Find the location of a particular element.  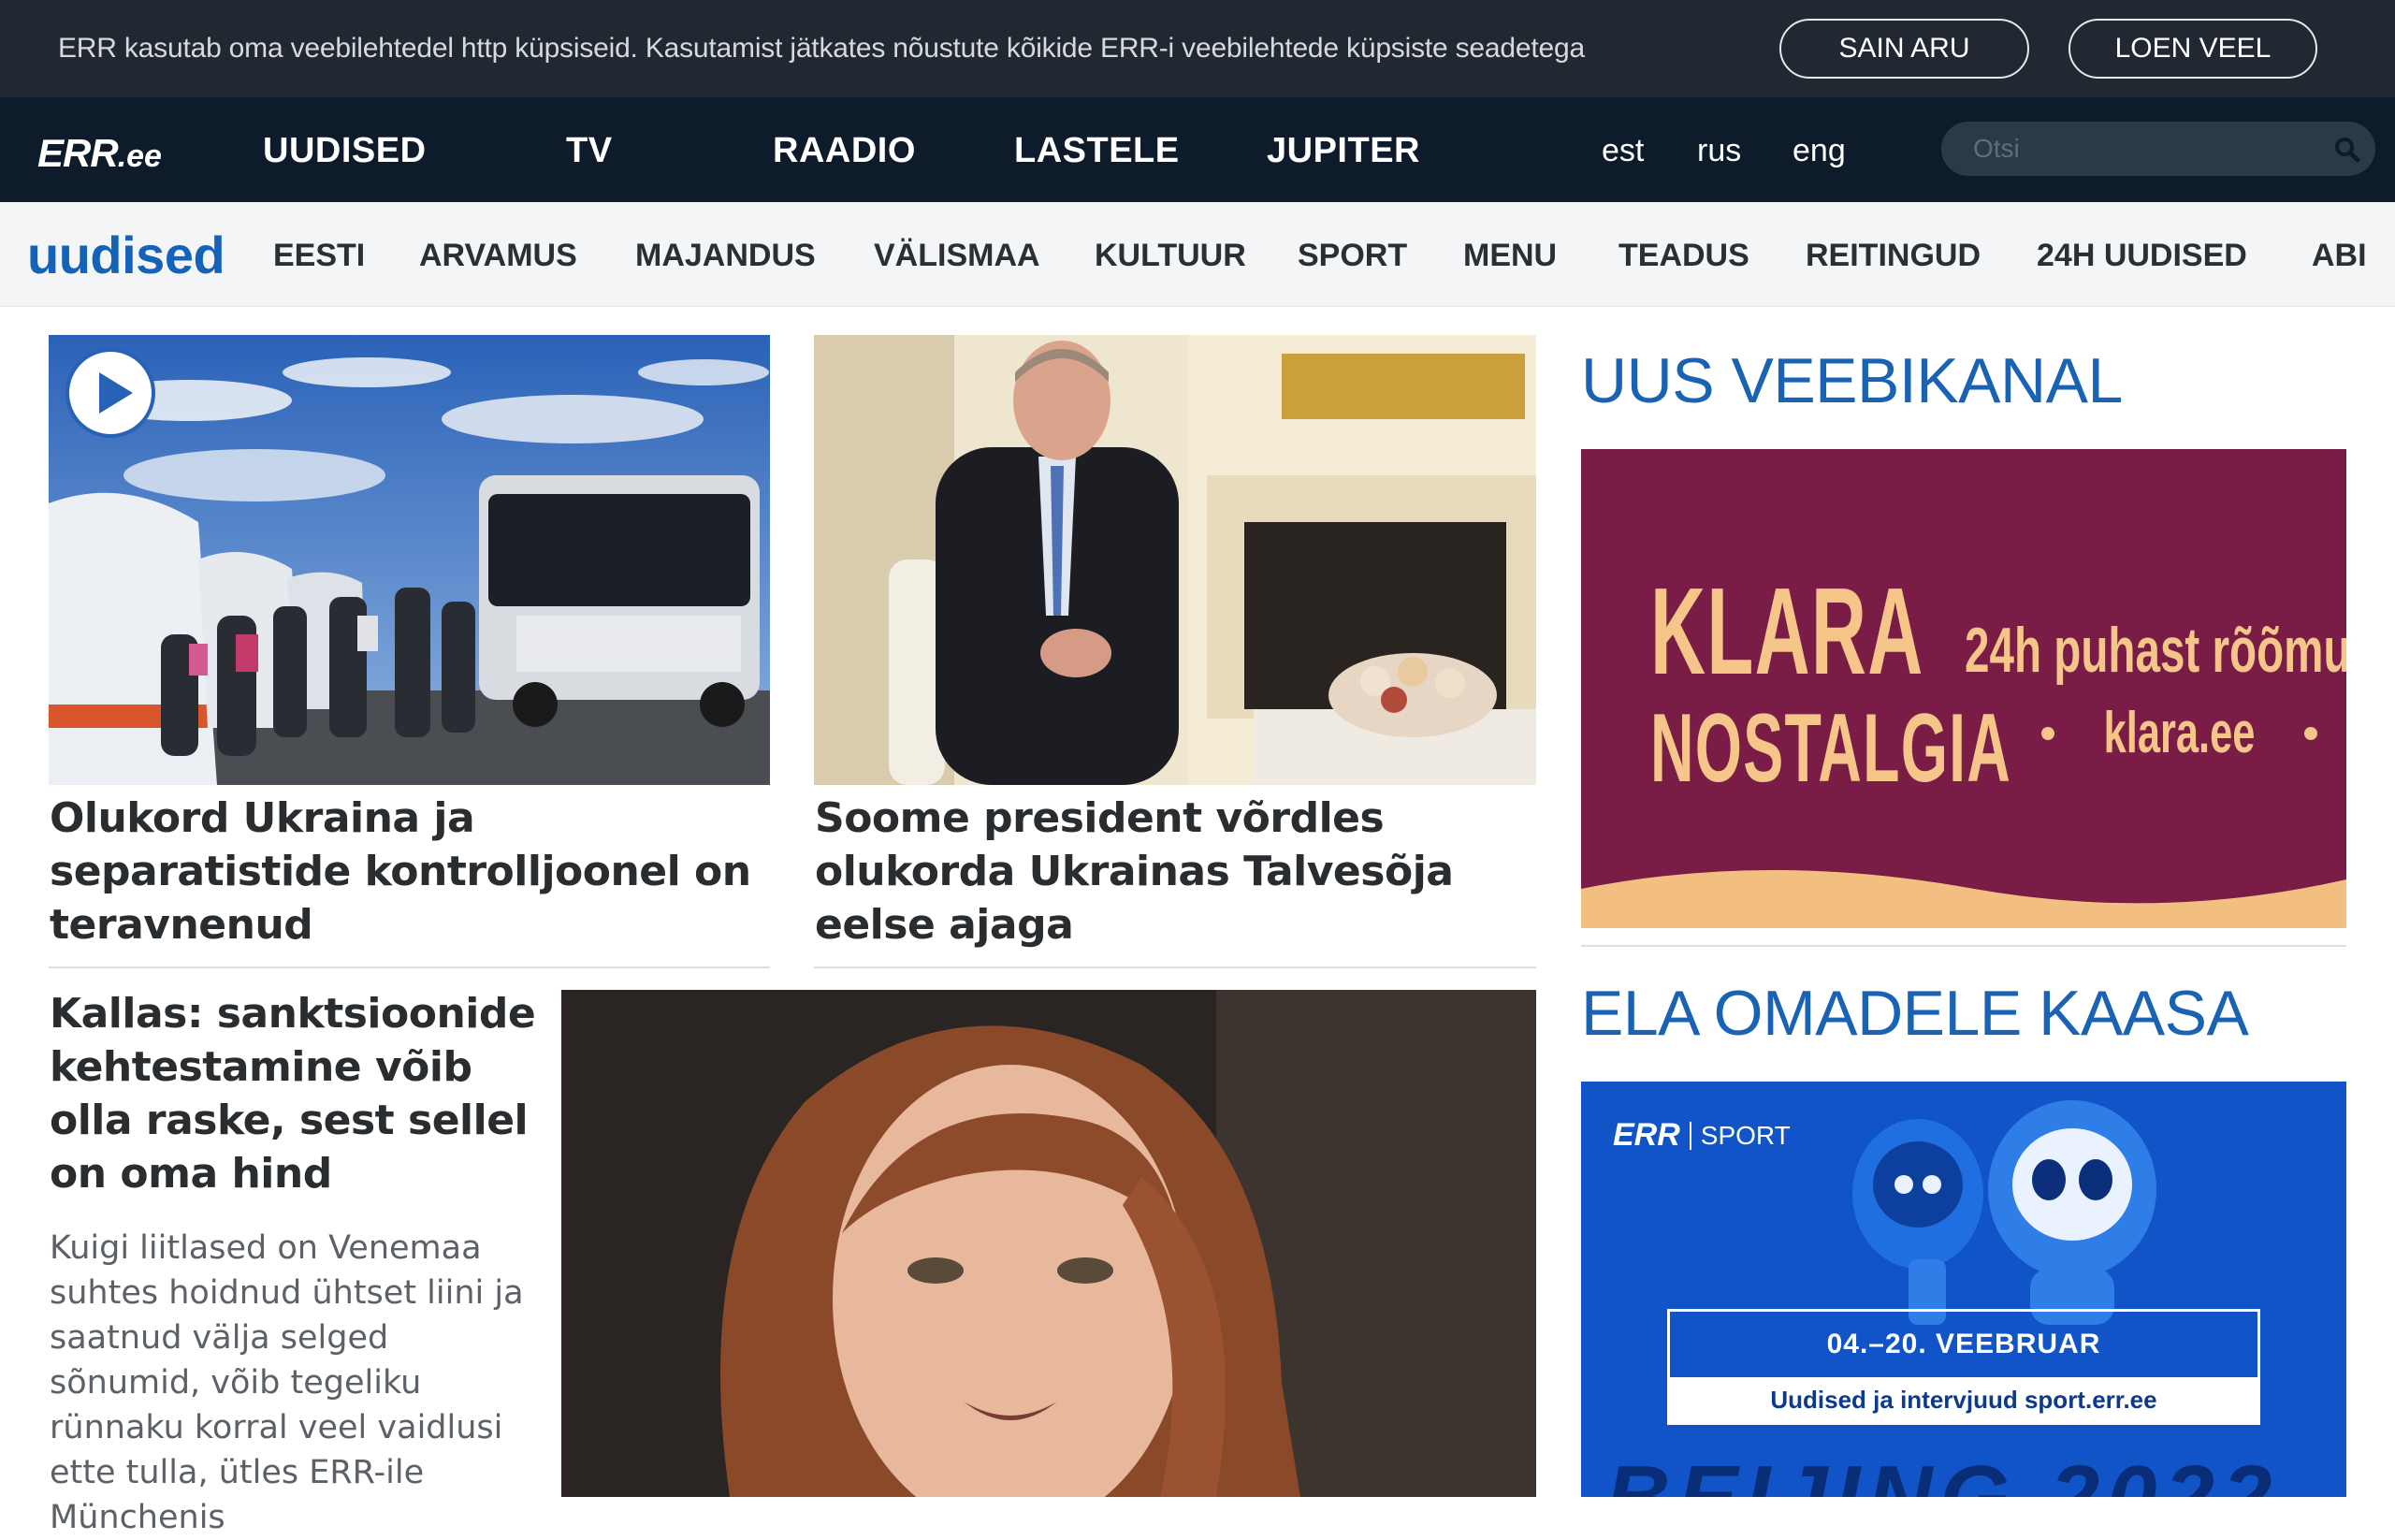

section-item-majandus: MAJANDUS is located at coordinates (725, 256).